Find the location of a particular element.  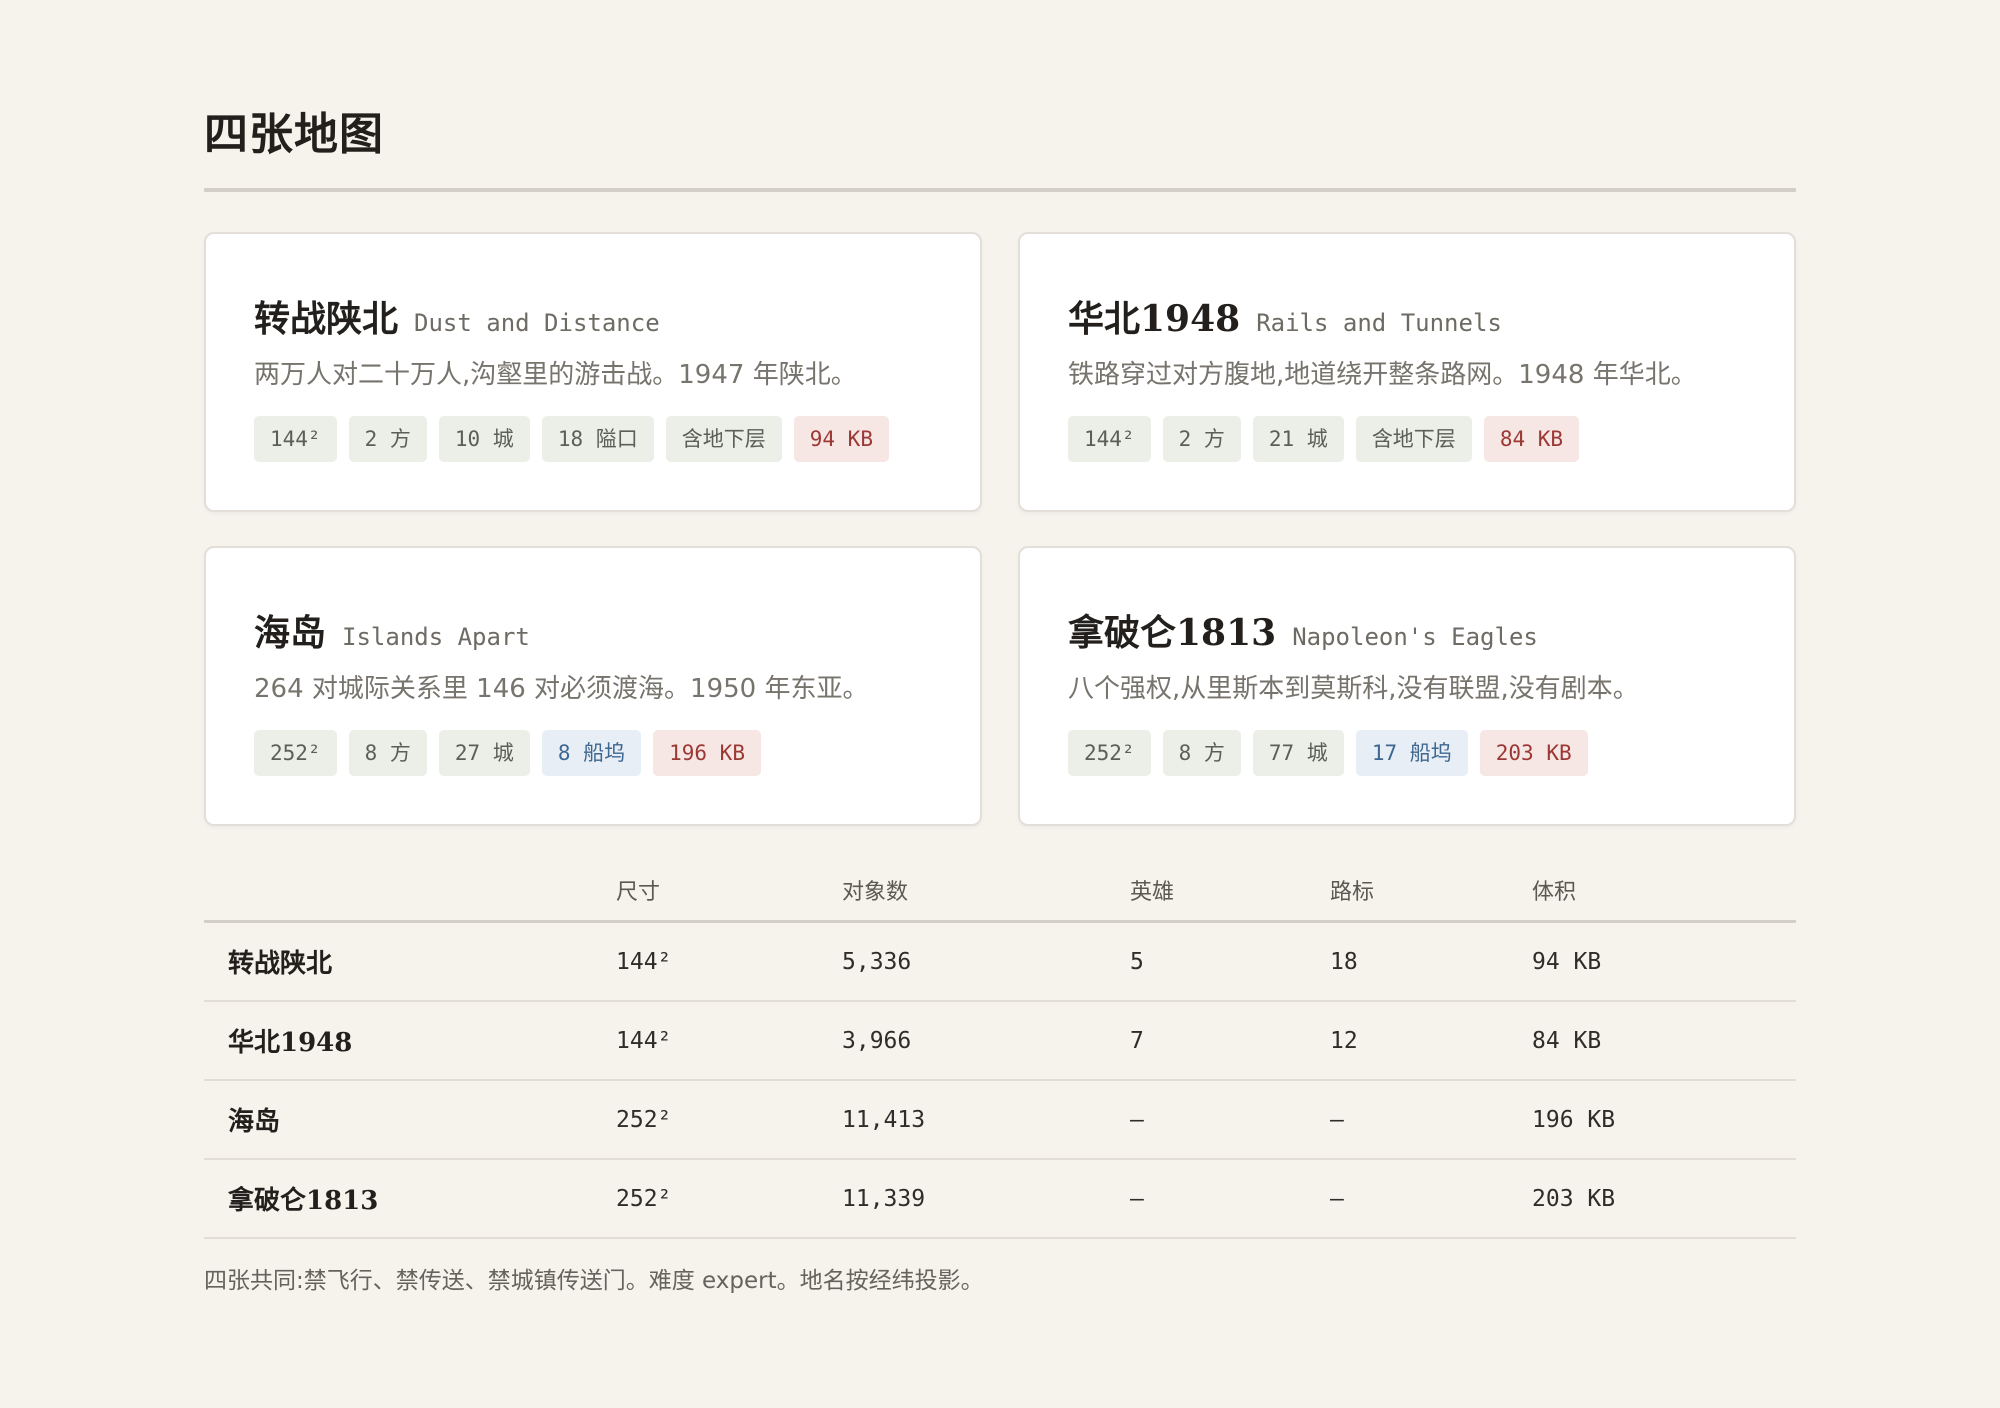

card-header: 海岛 Islands Apart is located at coordinates (593, 629).